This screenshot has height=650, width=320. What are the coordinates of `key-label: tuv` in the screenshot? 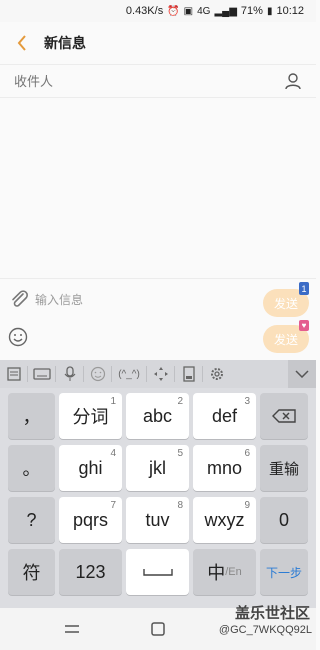 It's located at (157, 519).